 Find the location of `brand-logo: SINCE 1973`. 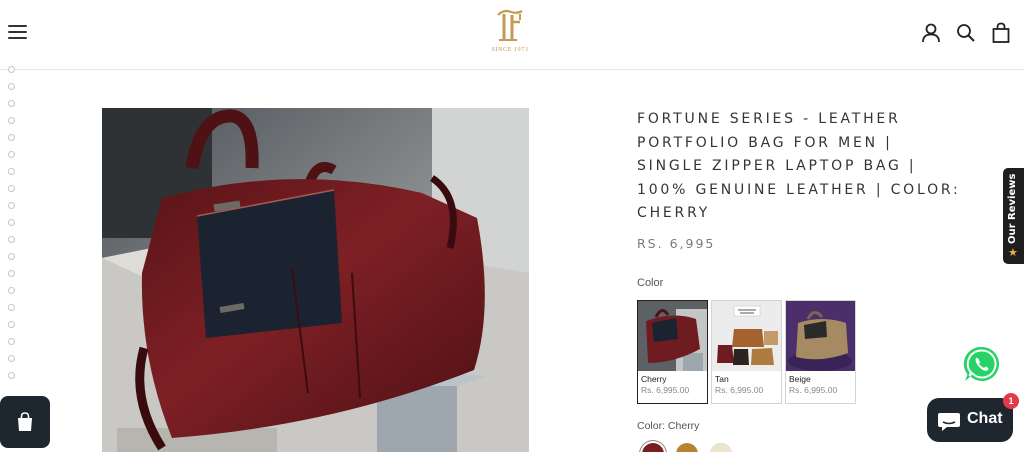

brand-logo: SINCE 1973 is located at coordinates (510, 32).